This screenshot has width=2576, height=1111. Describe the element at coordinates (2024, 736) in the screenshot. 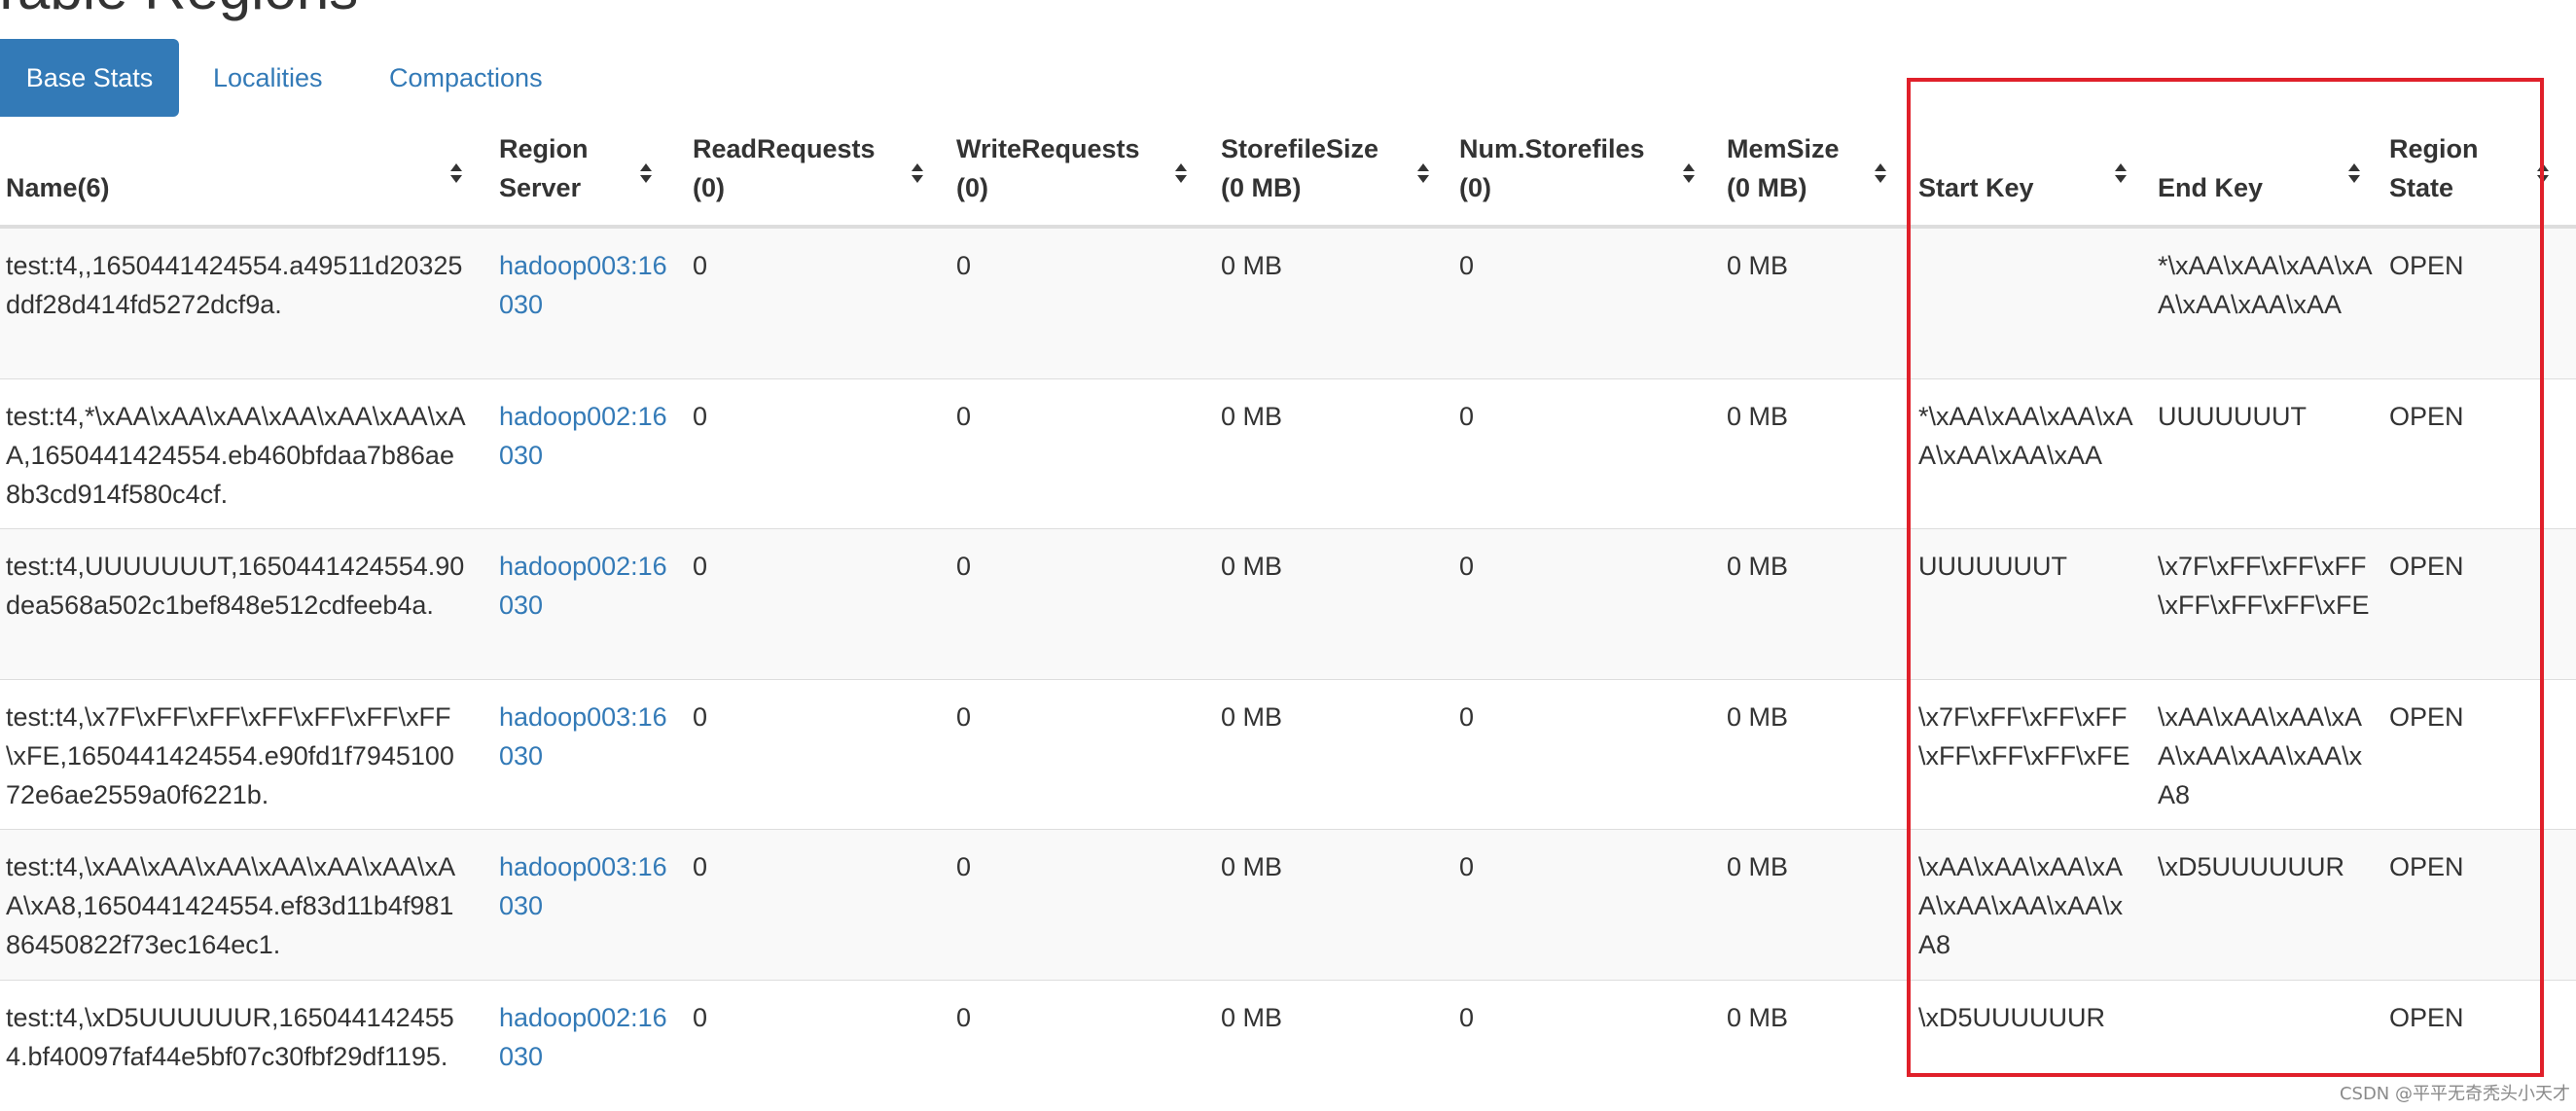

I see `start-key: \x7F\xFF\xFF\xFF\xFF\xFF\xFF\xFE` at that location.